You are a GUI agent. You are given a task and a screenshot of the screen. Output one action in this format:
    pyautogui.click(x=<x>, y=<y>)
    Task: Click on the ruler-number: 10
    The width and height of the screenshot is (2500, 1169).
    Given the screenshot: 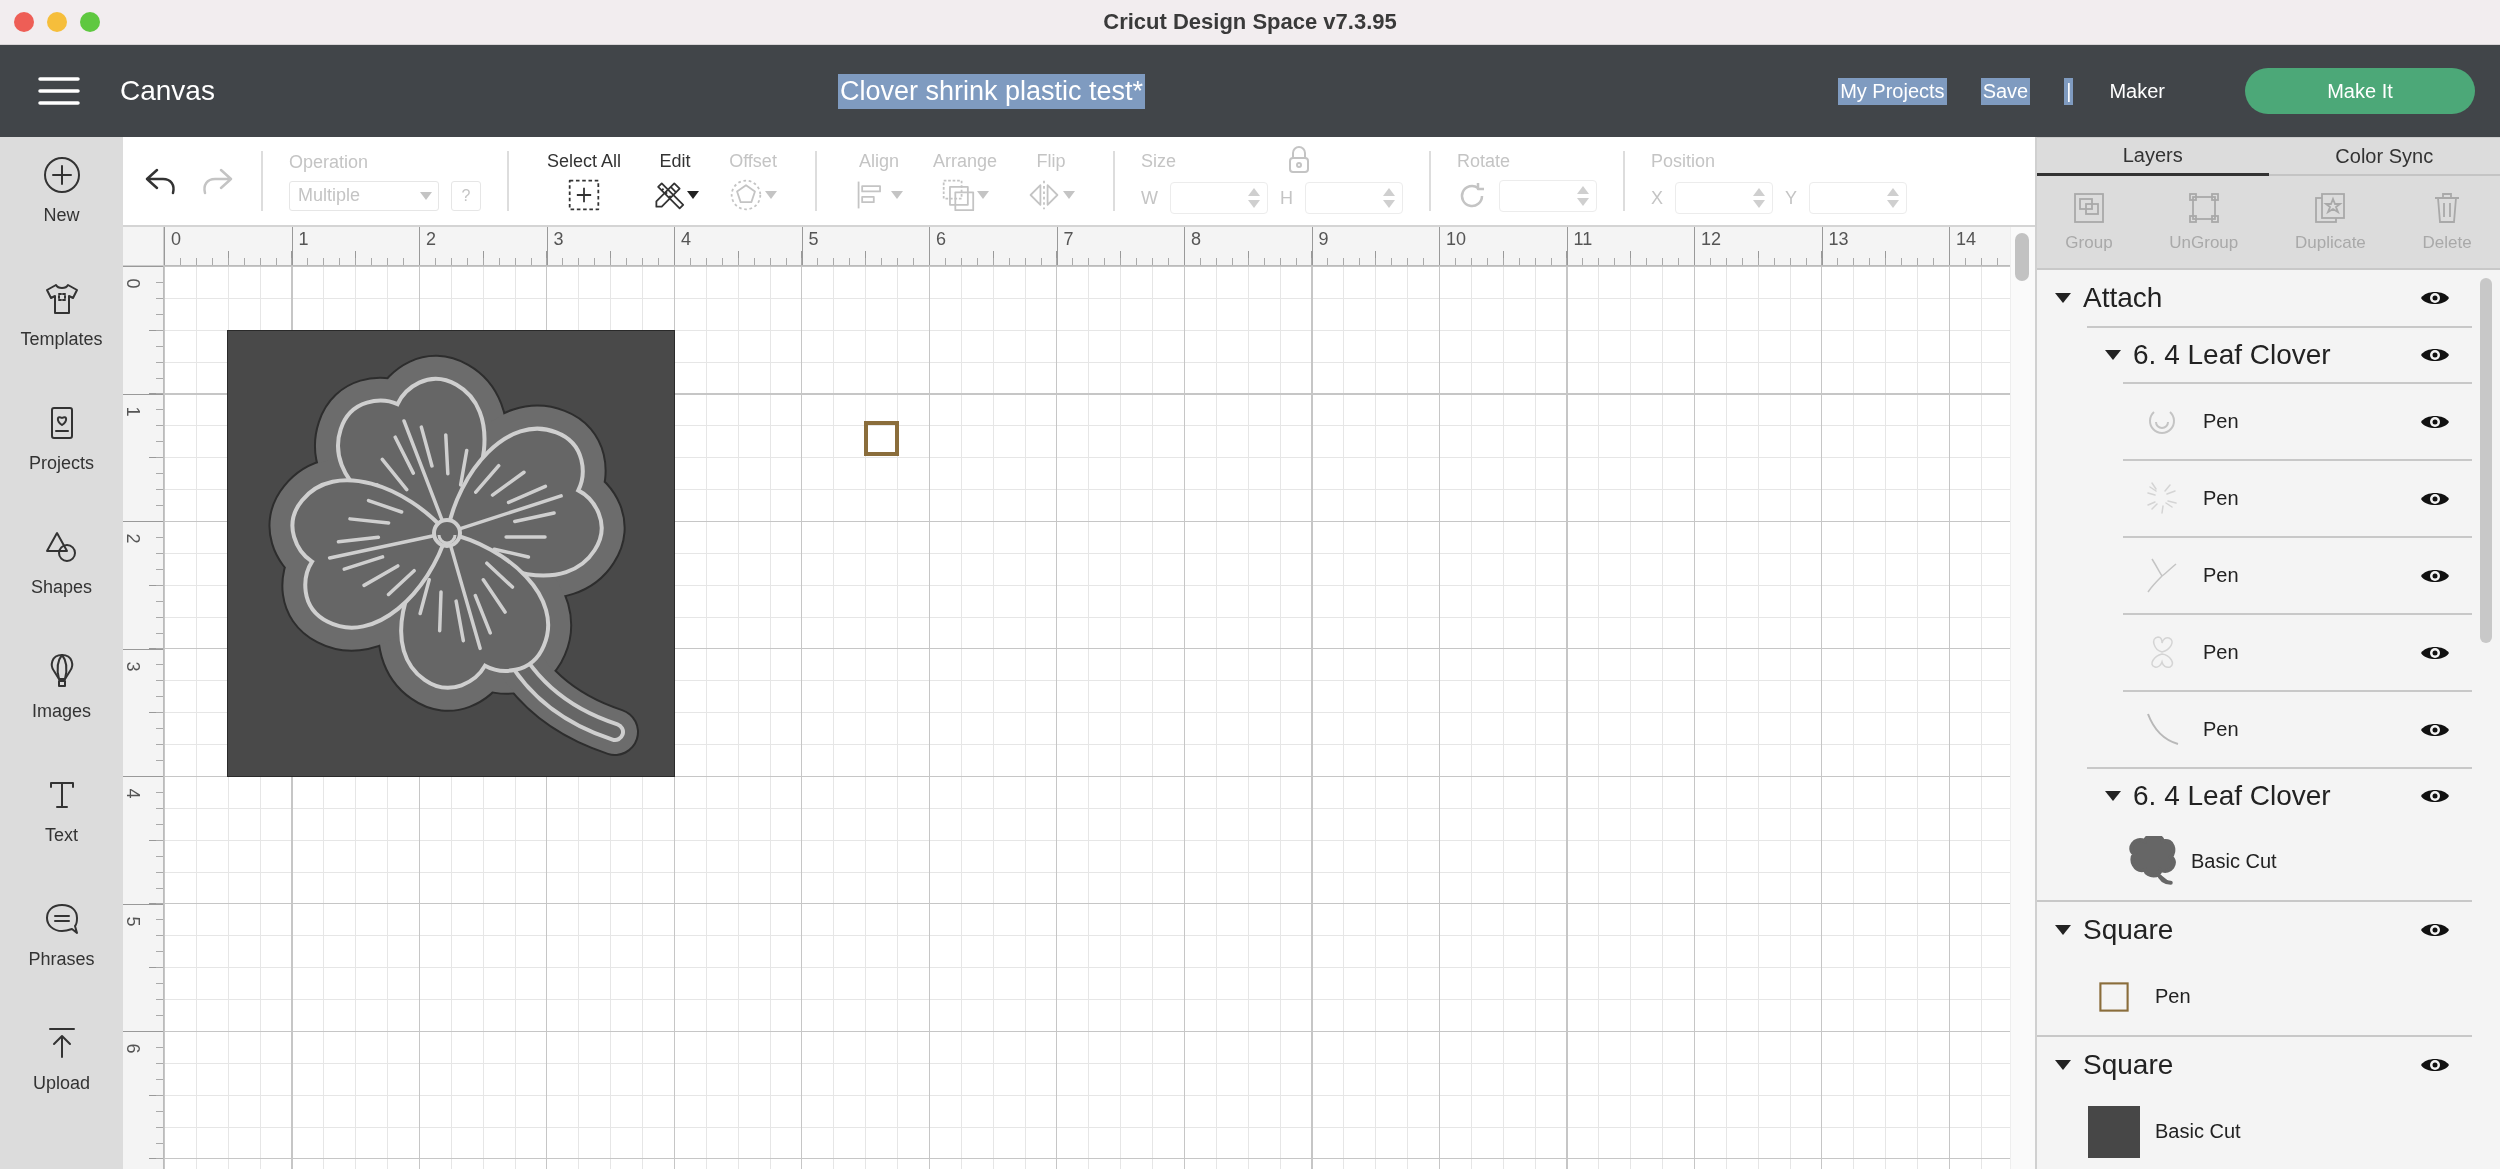 What is the action you would take?
    pyautogui.click(x=1456, y=239)
    